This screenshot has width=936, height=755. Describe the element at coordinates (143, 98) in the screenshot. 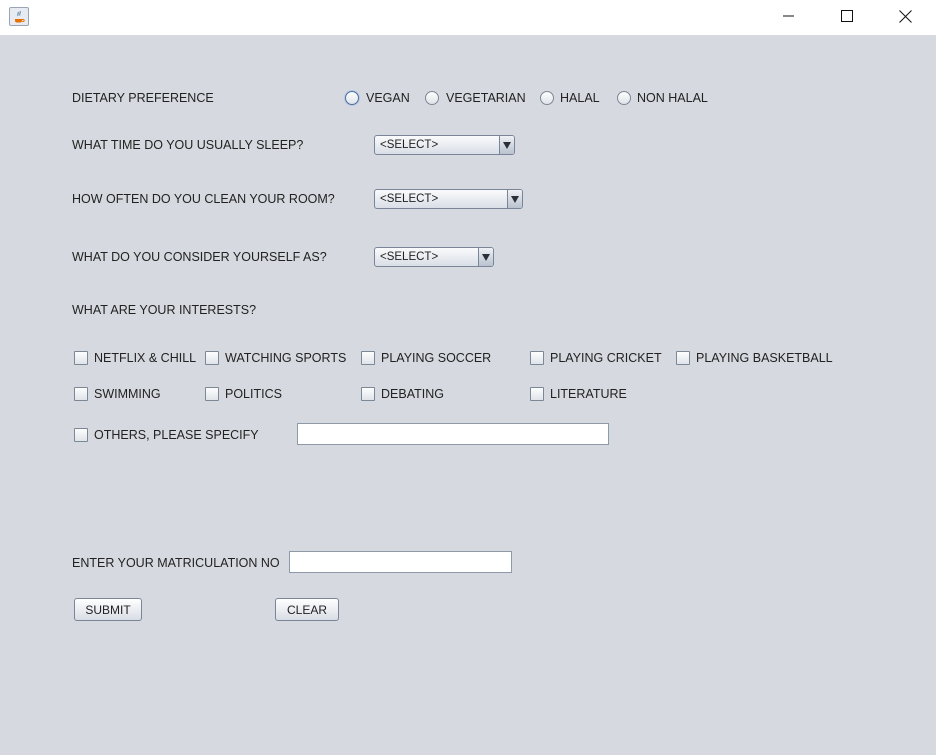

I see `dietary-preference-label: DIETARY PREFERENCE` at that location.